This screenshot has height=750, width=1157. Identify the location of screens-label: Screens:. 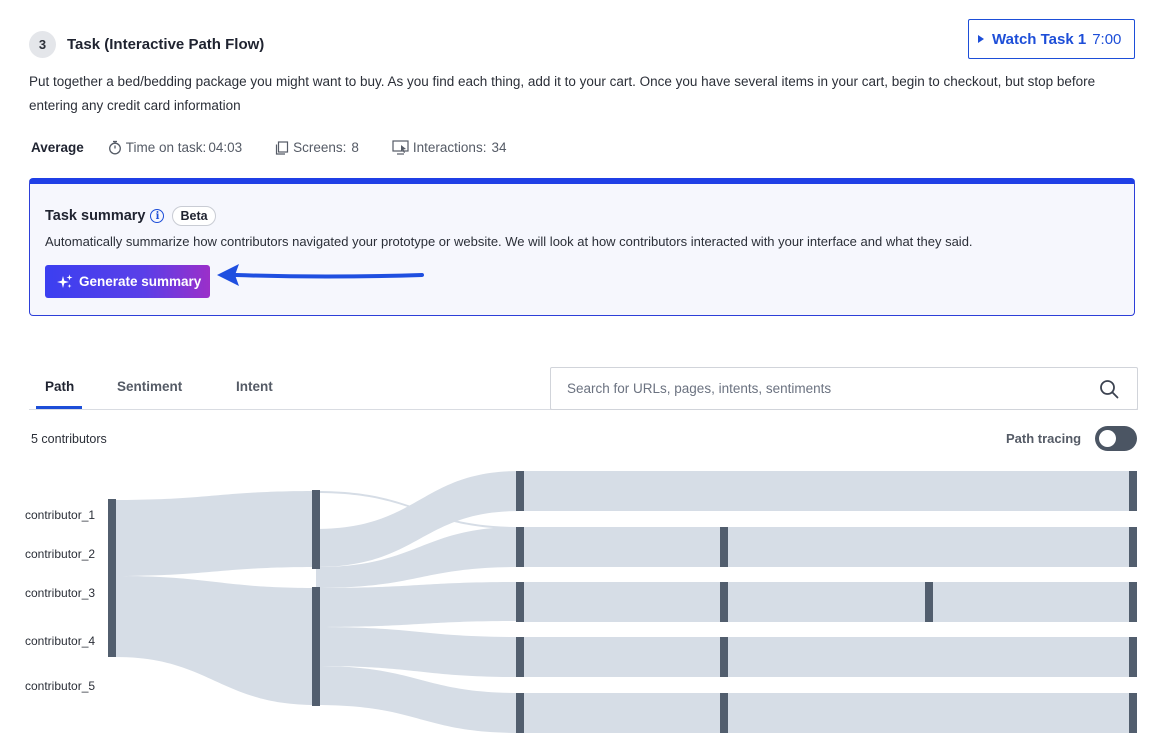
(320, 147).